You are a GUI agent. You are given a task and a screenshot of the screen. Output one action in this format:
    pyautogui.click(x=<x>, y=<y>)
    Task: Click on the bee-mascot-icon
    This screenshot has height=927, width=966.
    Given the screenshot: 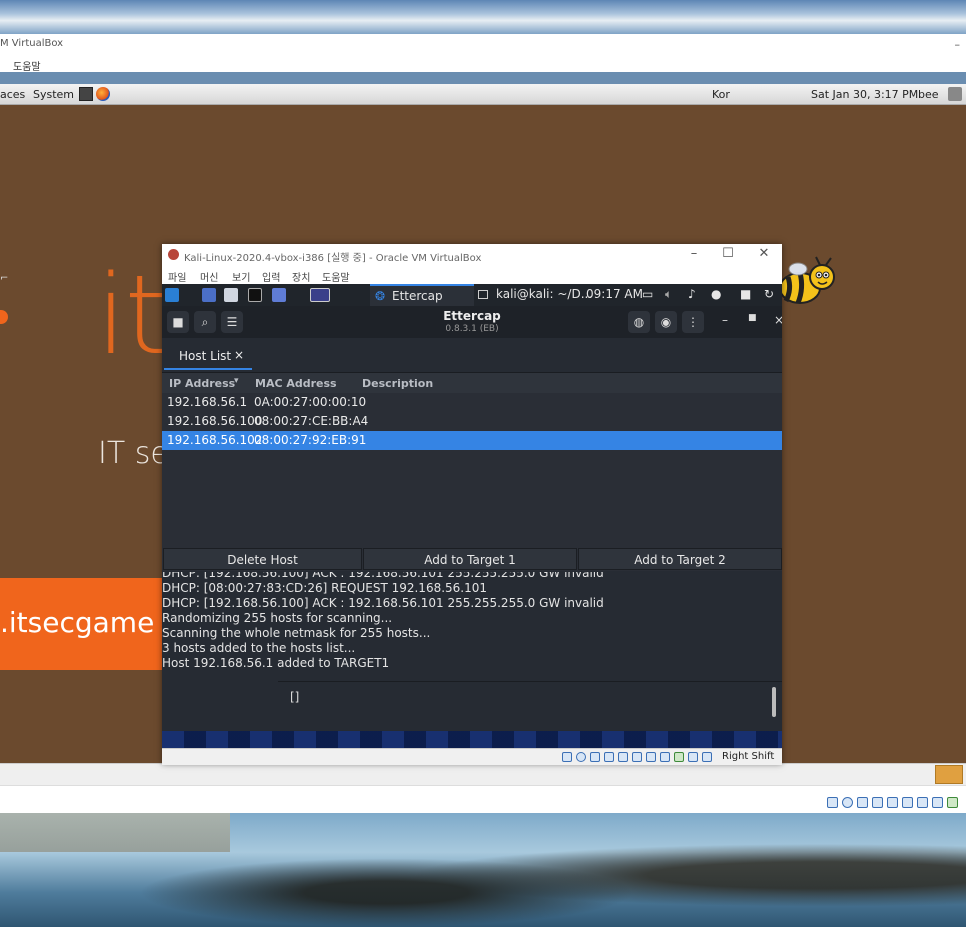 What is the action you would take?
    pyautogui.click(x=807, y=280)
    